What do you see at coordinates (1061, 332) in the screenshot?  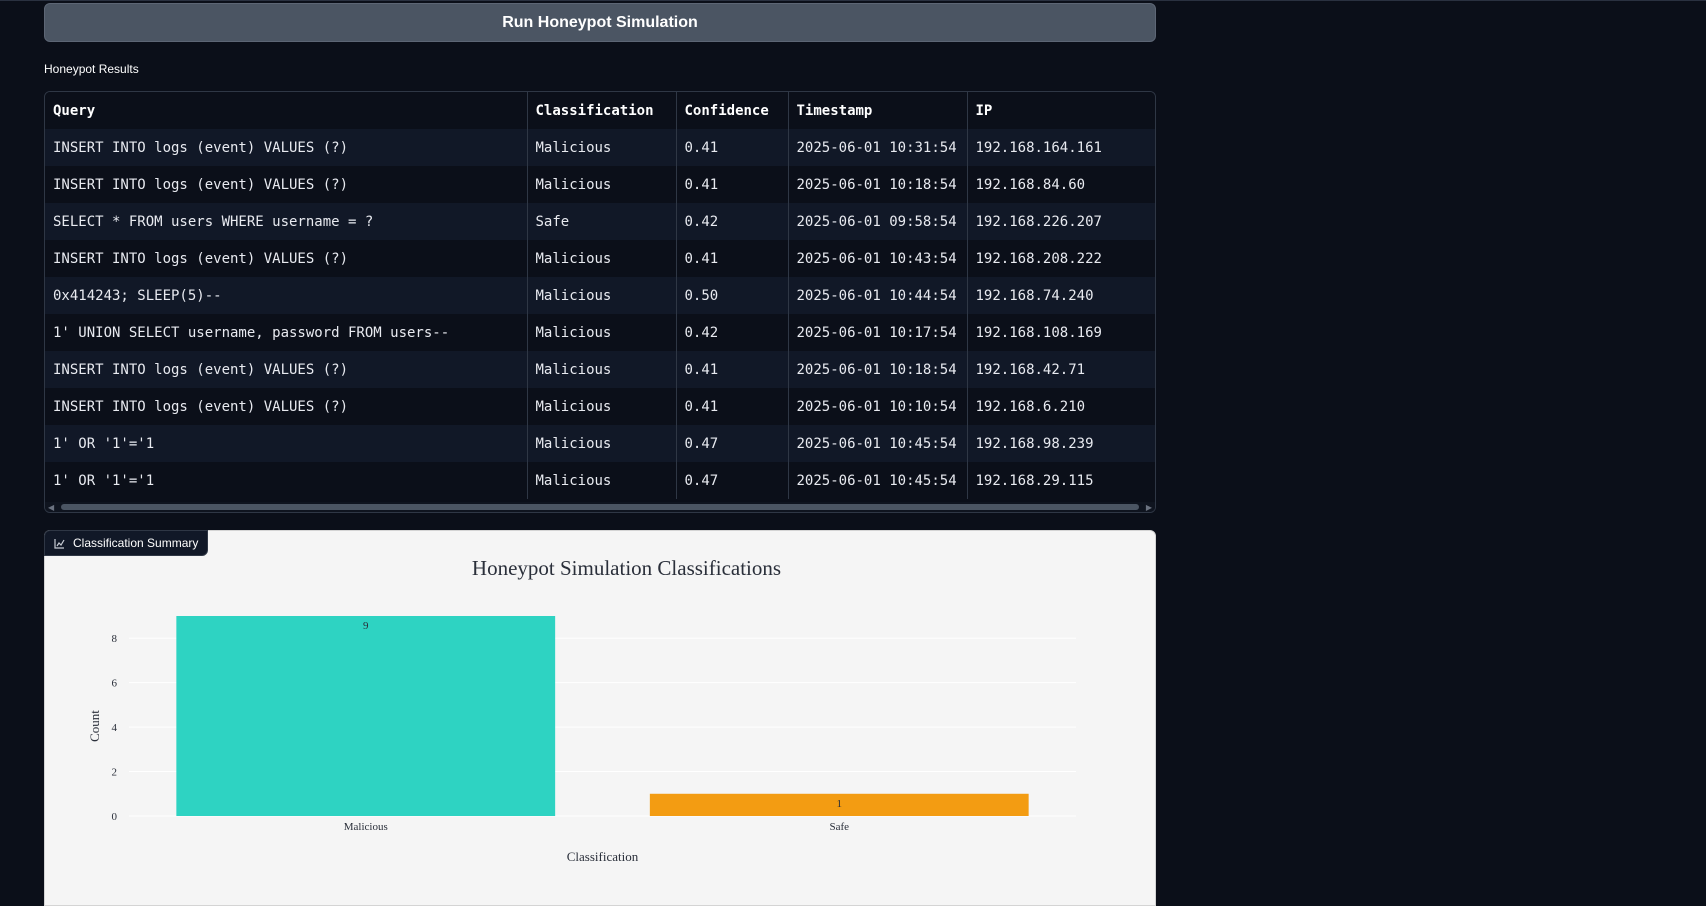 I see `cell-ip: 192.168.108.169` at bounding box center [1061, 332].